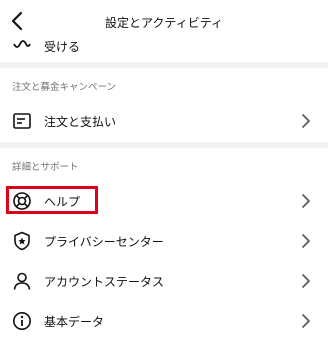  I want to click on partial-item-label: 受ける, so click(62, 47).